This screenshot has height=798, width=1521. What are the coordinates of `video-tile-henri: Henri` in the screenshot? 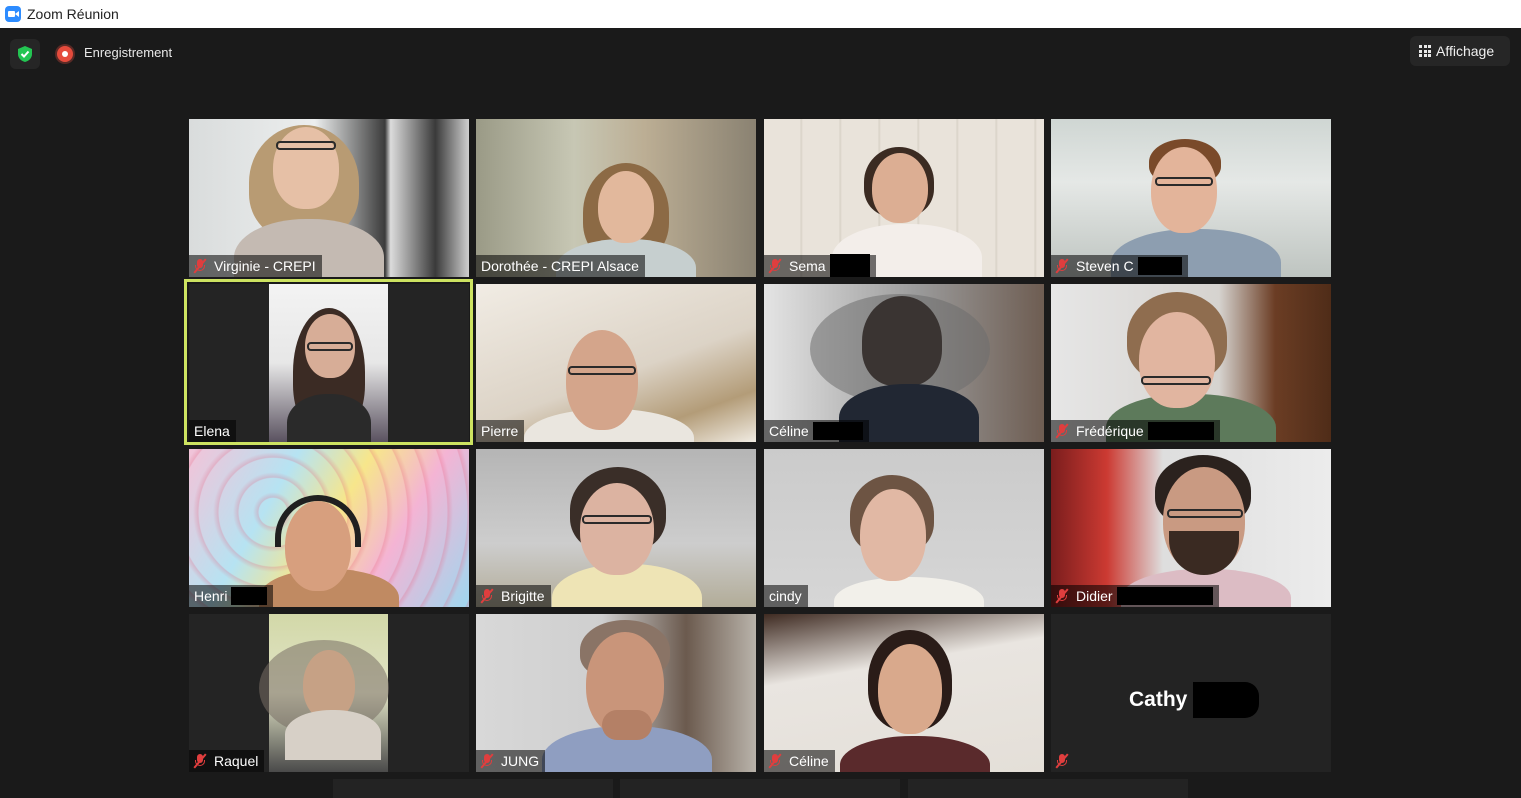 It's located at (329, 528).